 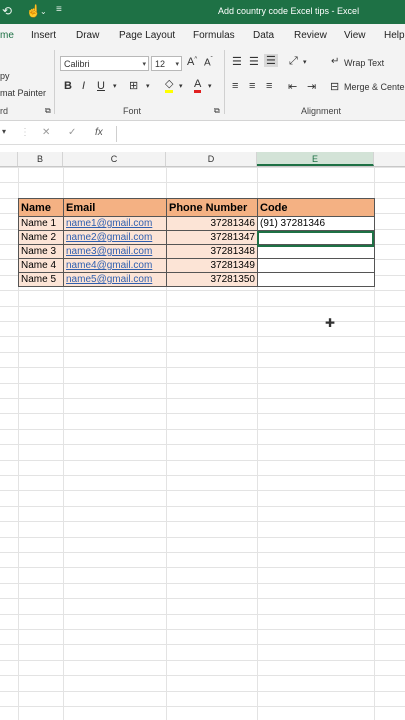 What do you see at coordinates (355, 35) in the screenshot?
I see `tab-view: View` at bounding box center [355, 35].